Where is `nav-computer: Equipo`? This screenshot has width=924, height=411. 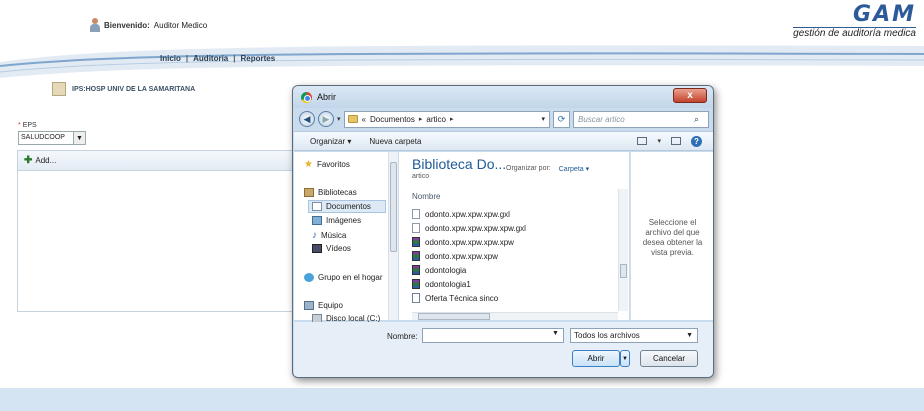
nav-computer: Equipo is located at coordinates (323, 305).